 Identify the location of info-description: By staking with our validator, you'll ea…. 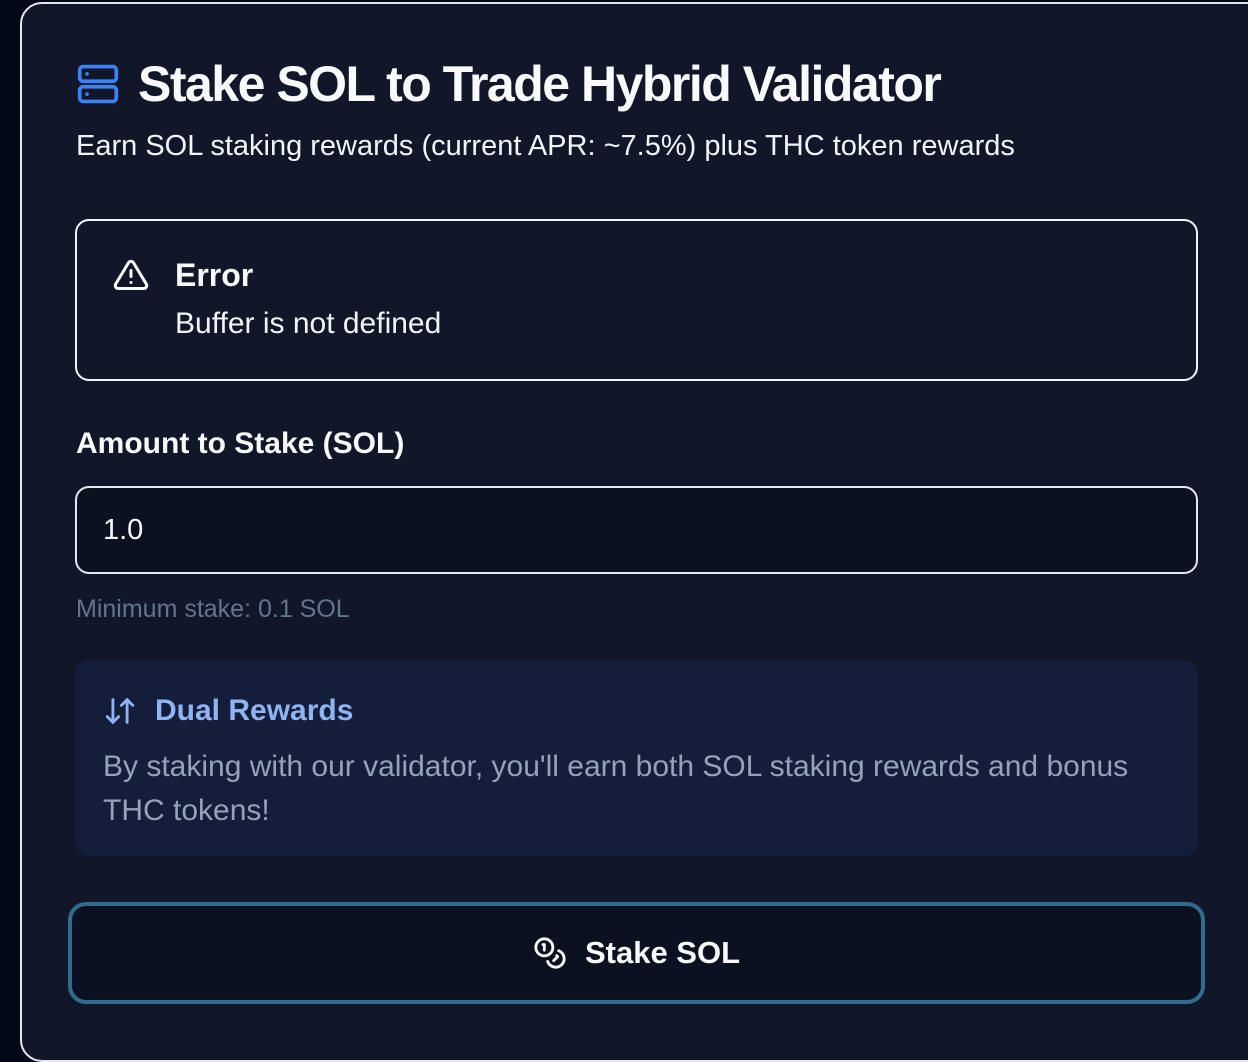
(616, 788).